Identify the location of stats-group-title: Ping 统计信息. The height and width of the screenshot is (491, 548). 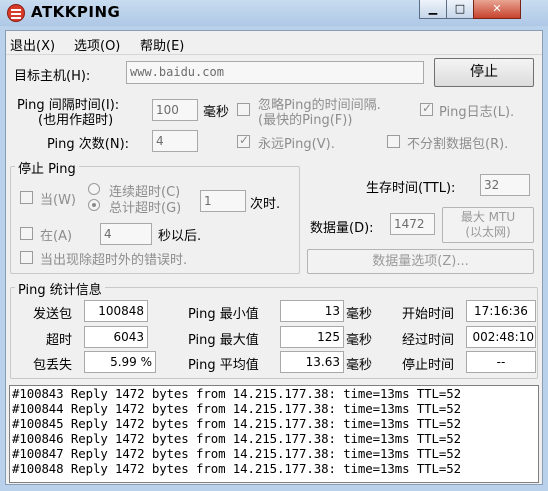
(60, 288).